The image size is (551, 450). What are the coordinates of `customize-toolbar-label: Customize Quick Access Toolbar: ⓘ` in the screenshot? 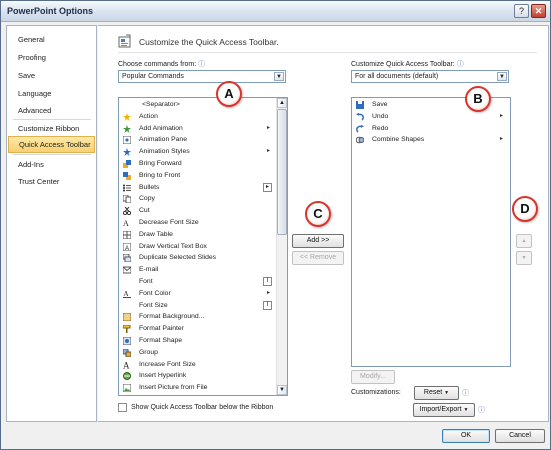 It's located at (407, 64).